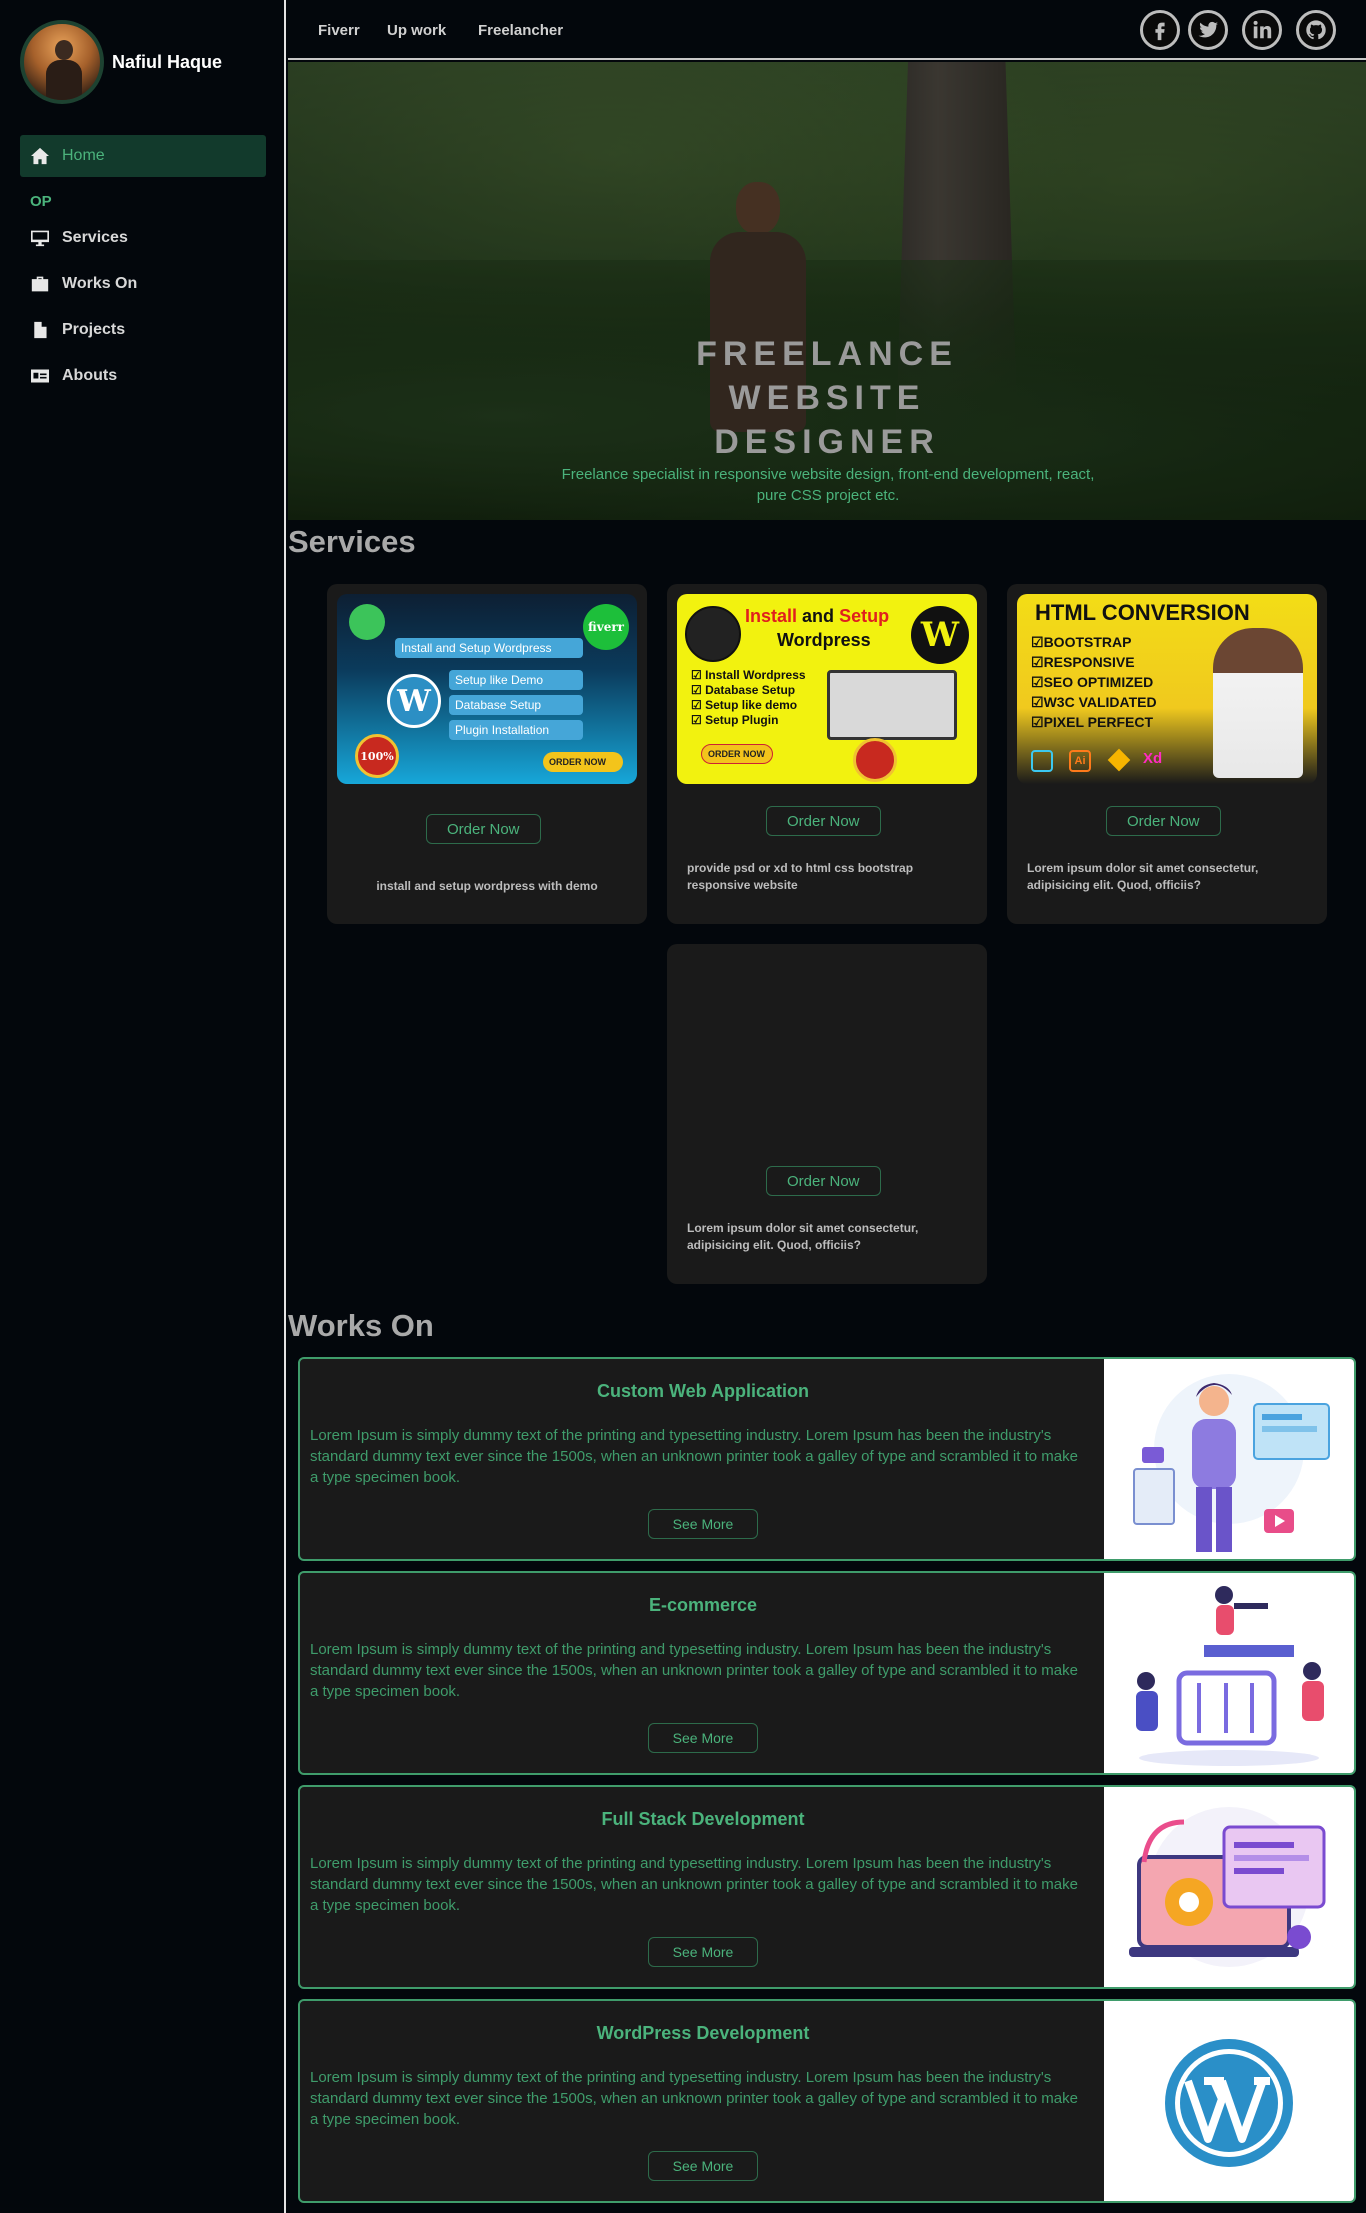 The image size is (1366, 2213). What do you see at coordinates (352, 541) in the screenshot?
I see `services-heading: Services` at bounding box center [352, 541].